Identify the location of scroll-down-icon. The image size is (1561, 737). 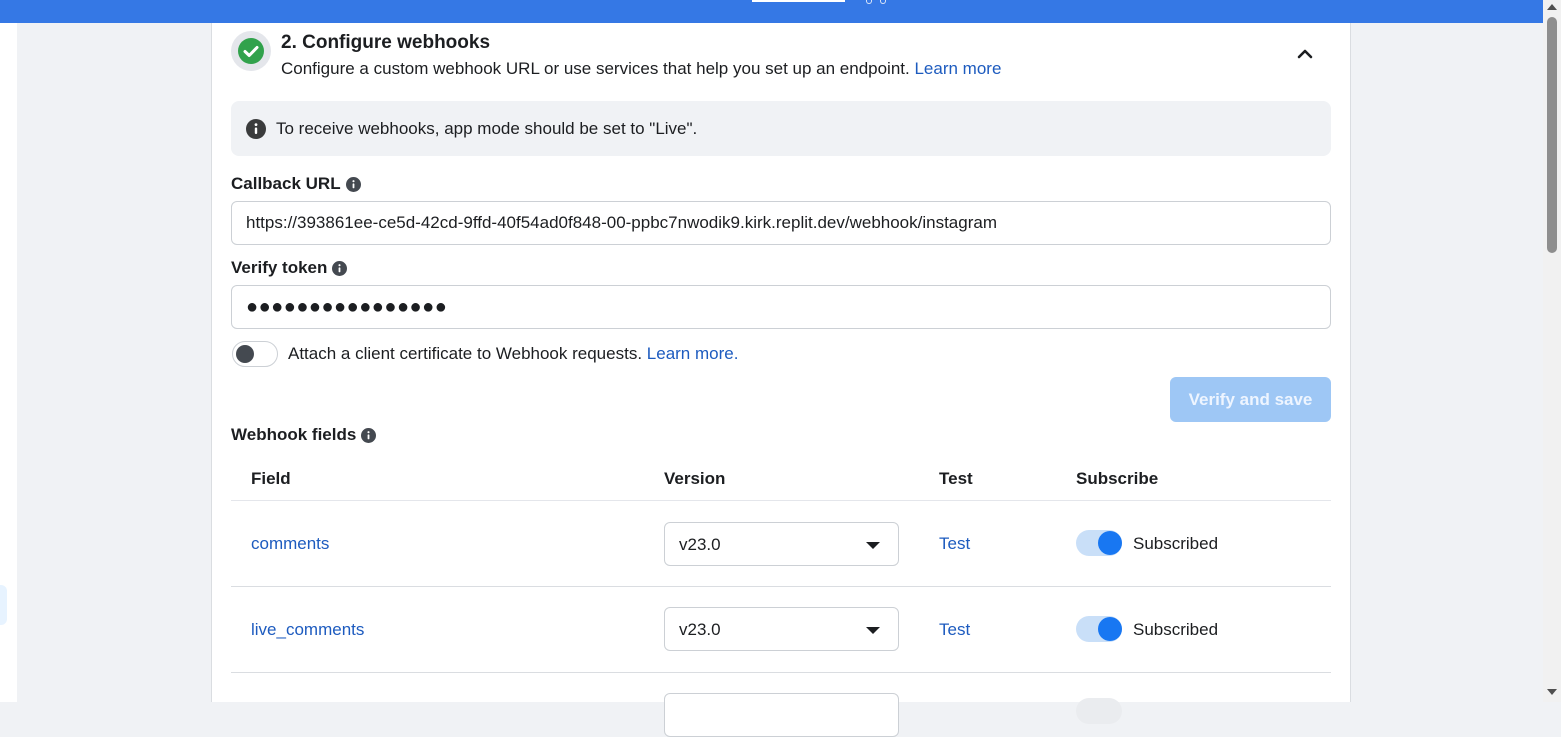
(1552, 692).